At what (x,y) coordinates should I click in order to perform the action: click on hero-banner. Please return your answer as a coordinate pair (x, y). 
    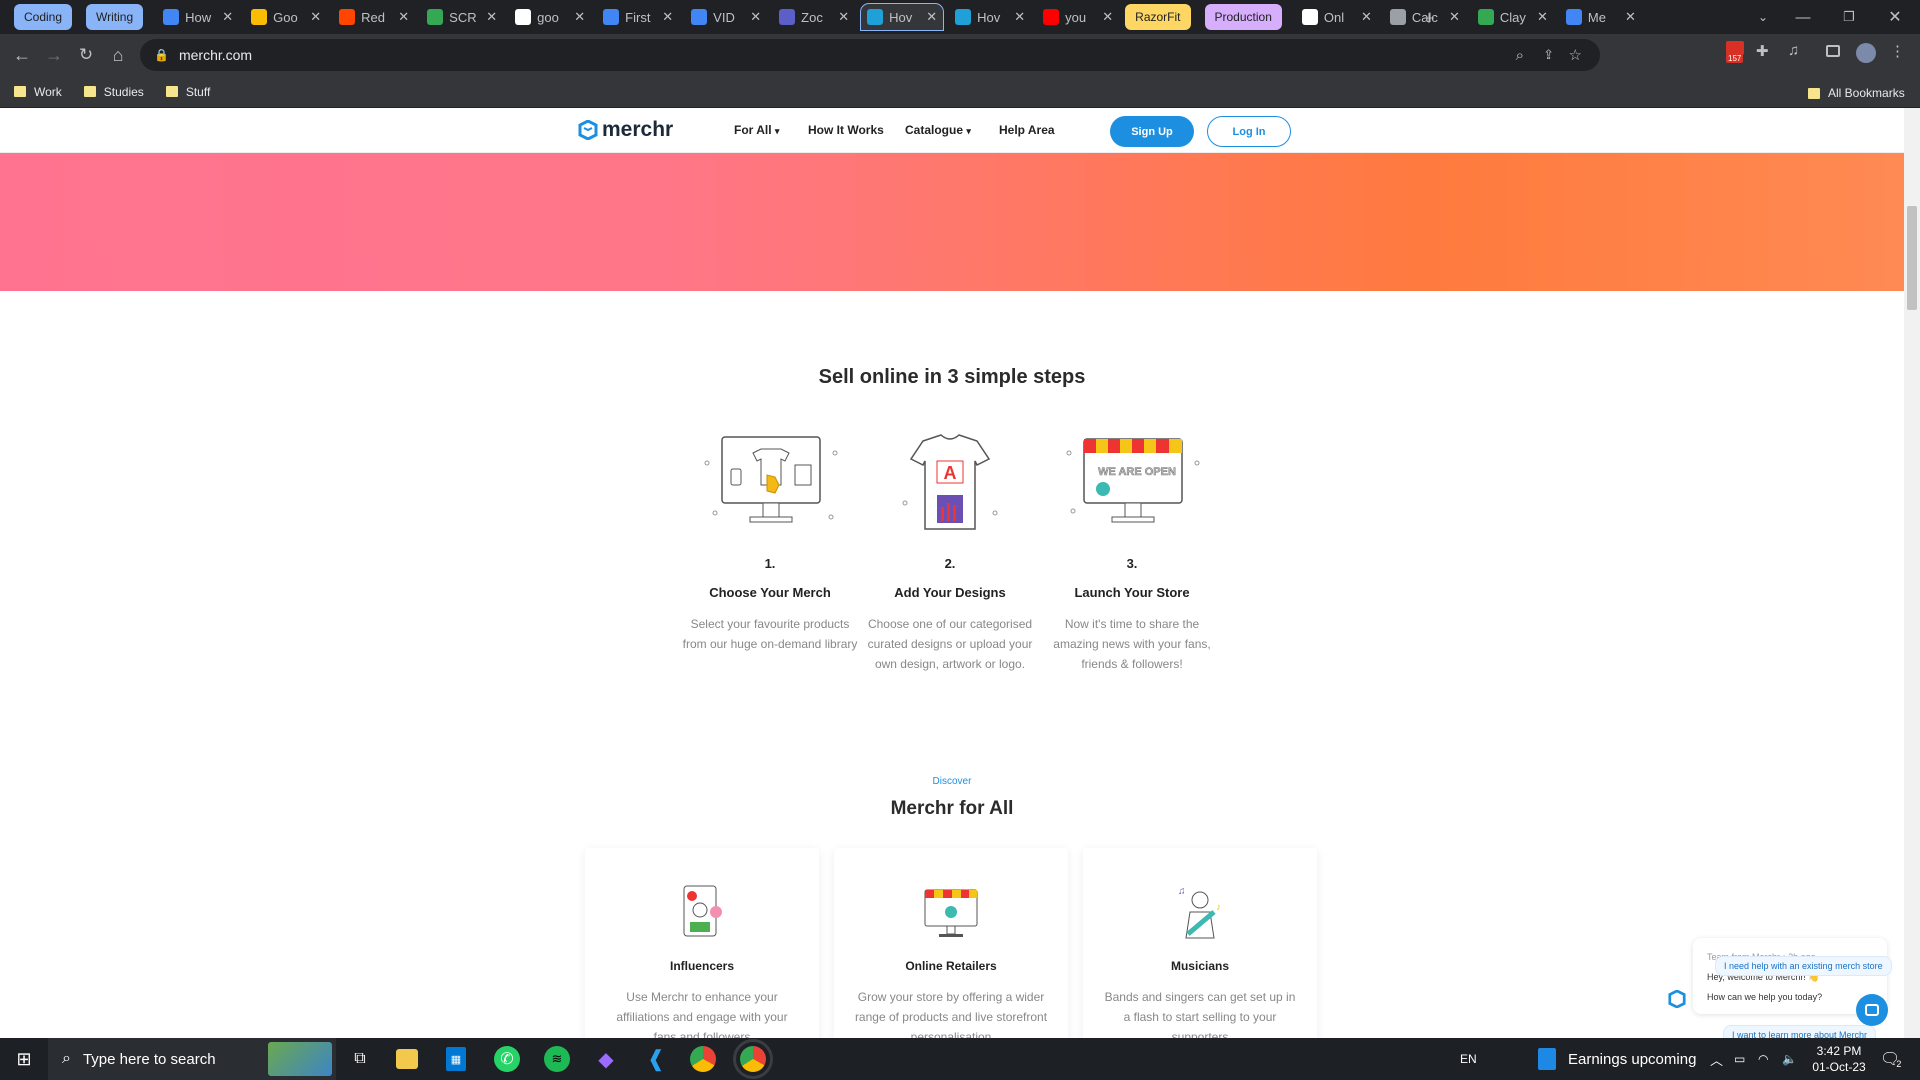
    Looking at the image, I should click on (952, 222).